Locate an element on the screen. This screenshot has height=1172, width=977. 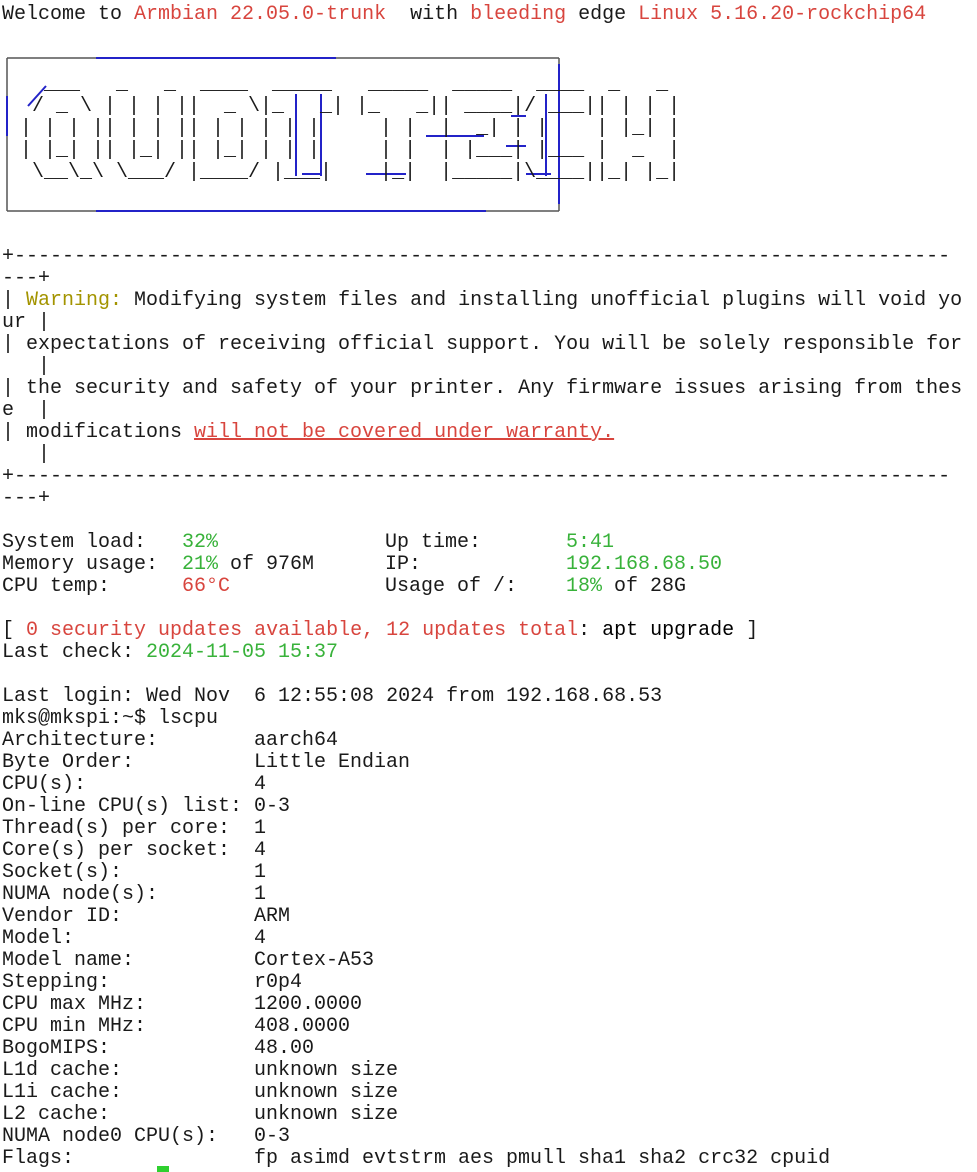
shell-prompt: mks@mkspi:~$ is located at coordinates (80, 718).